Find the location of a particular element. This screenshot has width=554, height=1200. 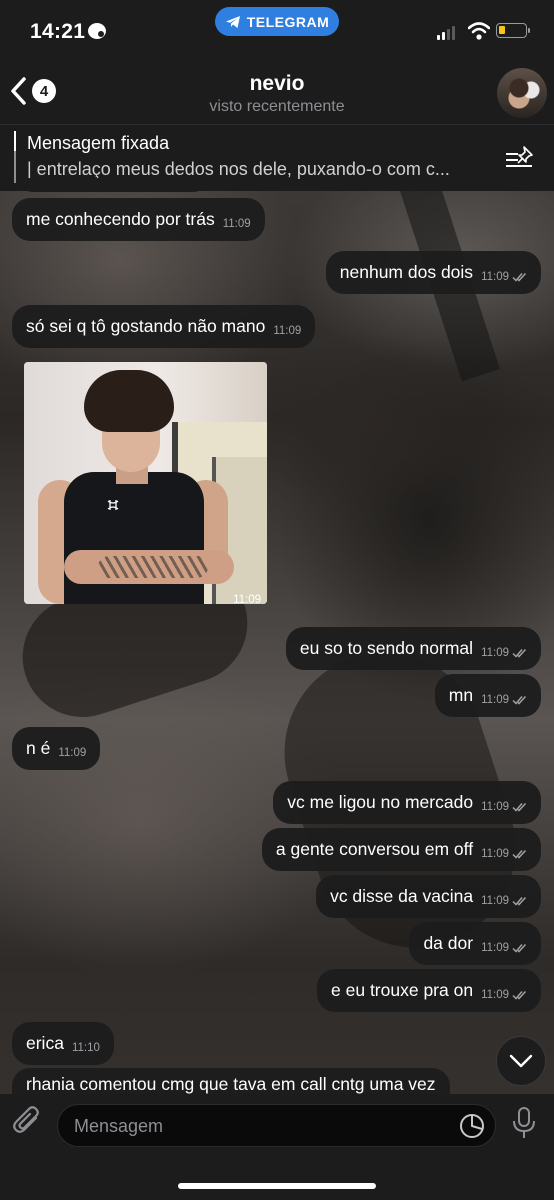

message-outgoing: a gente conversou em off 11:09 is located at coordinates (401, 849).